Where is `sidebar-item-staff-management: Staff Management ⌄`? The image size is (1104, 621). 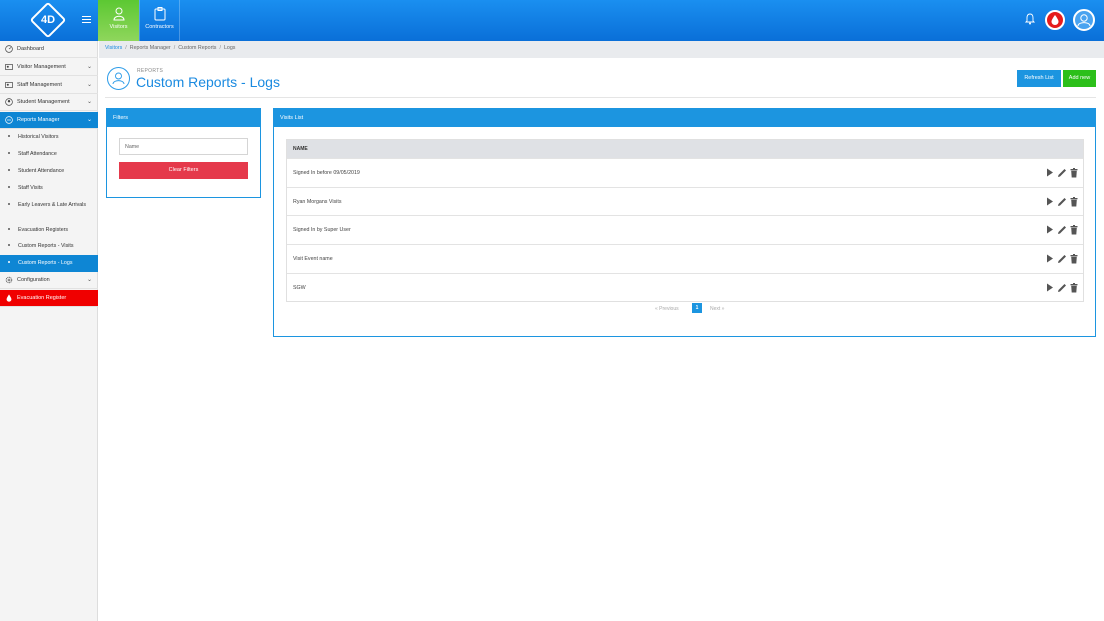
sidebar-item-staff-management: Staff Management ⌄ is located at coordinates (49, 85).